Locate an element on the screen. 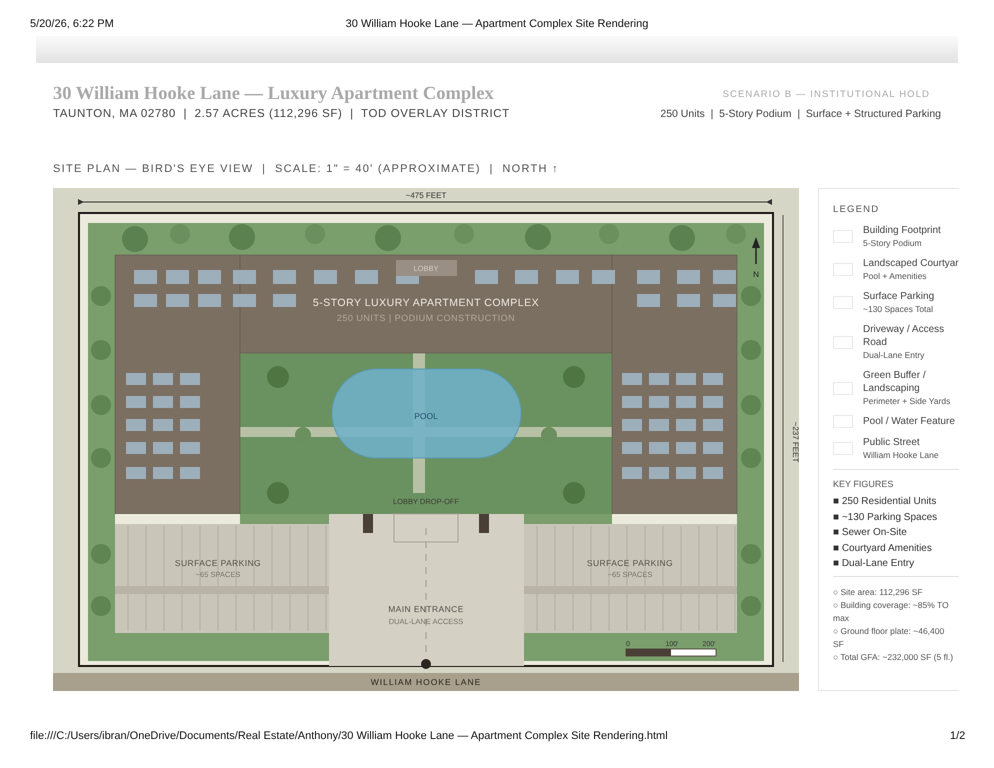 This screenshot has height=768, width=994. key-figure: ■ Dual-Lane Entry is located at coordinates (874, 564).